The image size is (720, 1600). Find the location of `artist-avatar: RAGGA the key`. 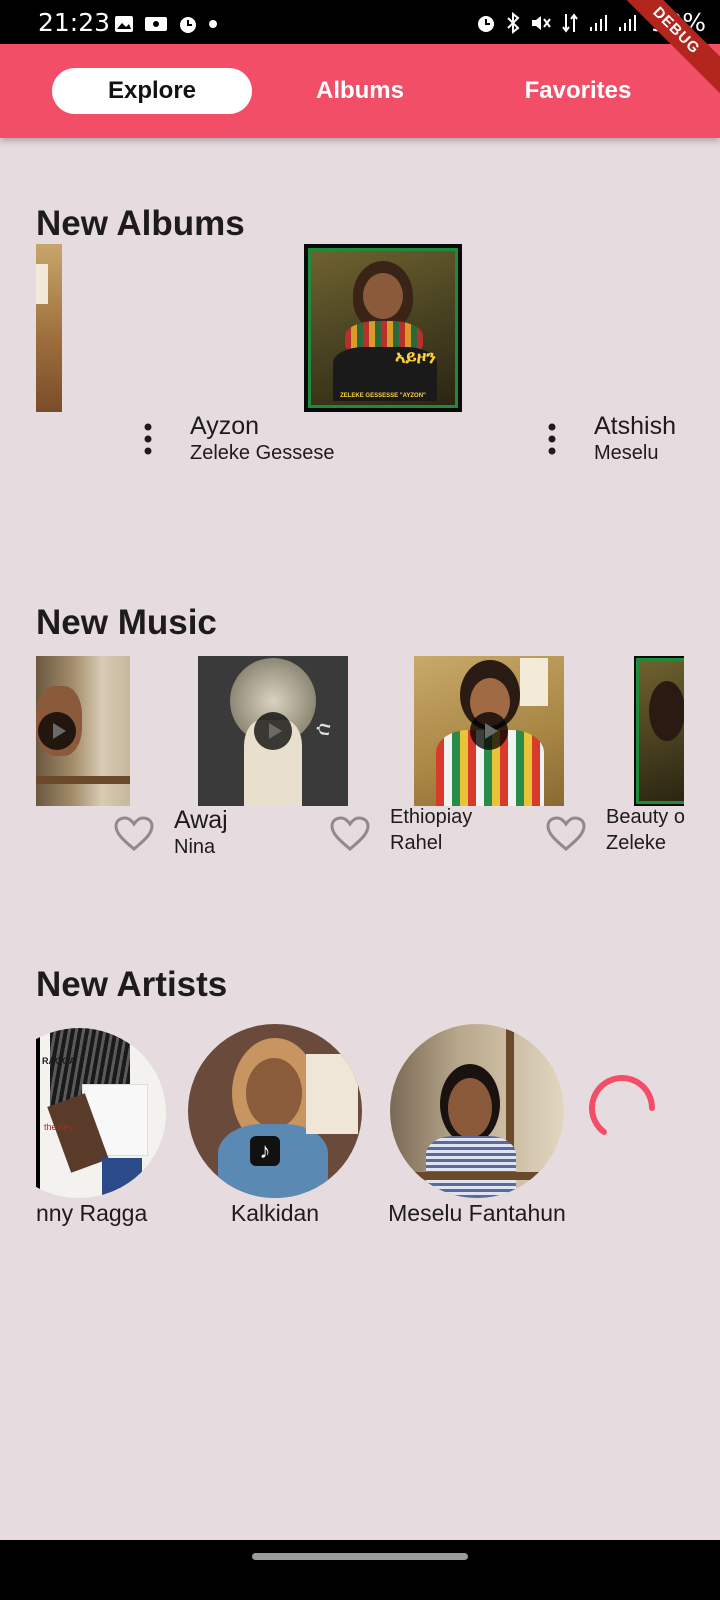

artist-avatar: RAGGA the key is located at coordinates (101, 1113).